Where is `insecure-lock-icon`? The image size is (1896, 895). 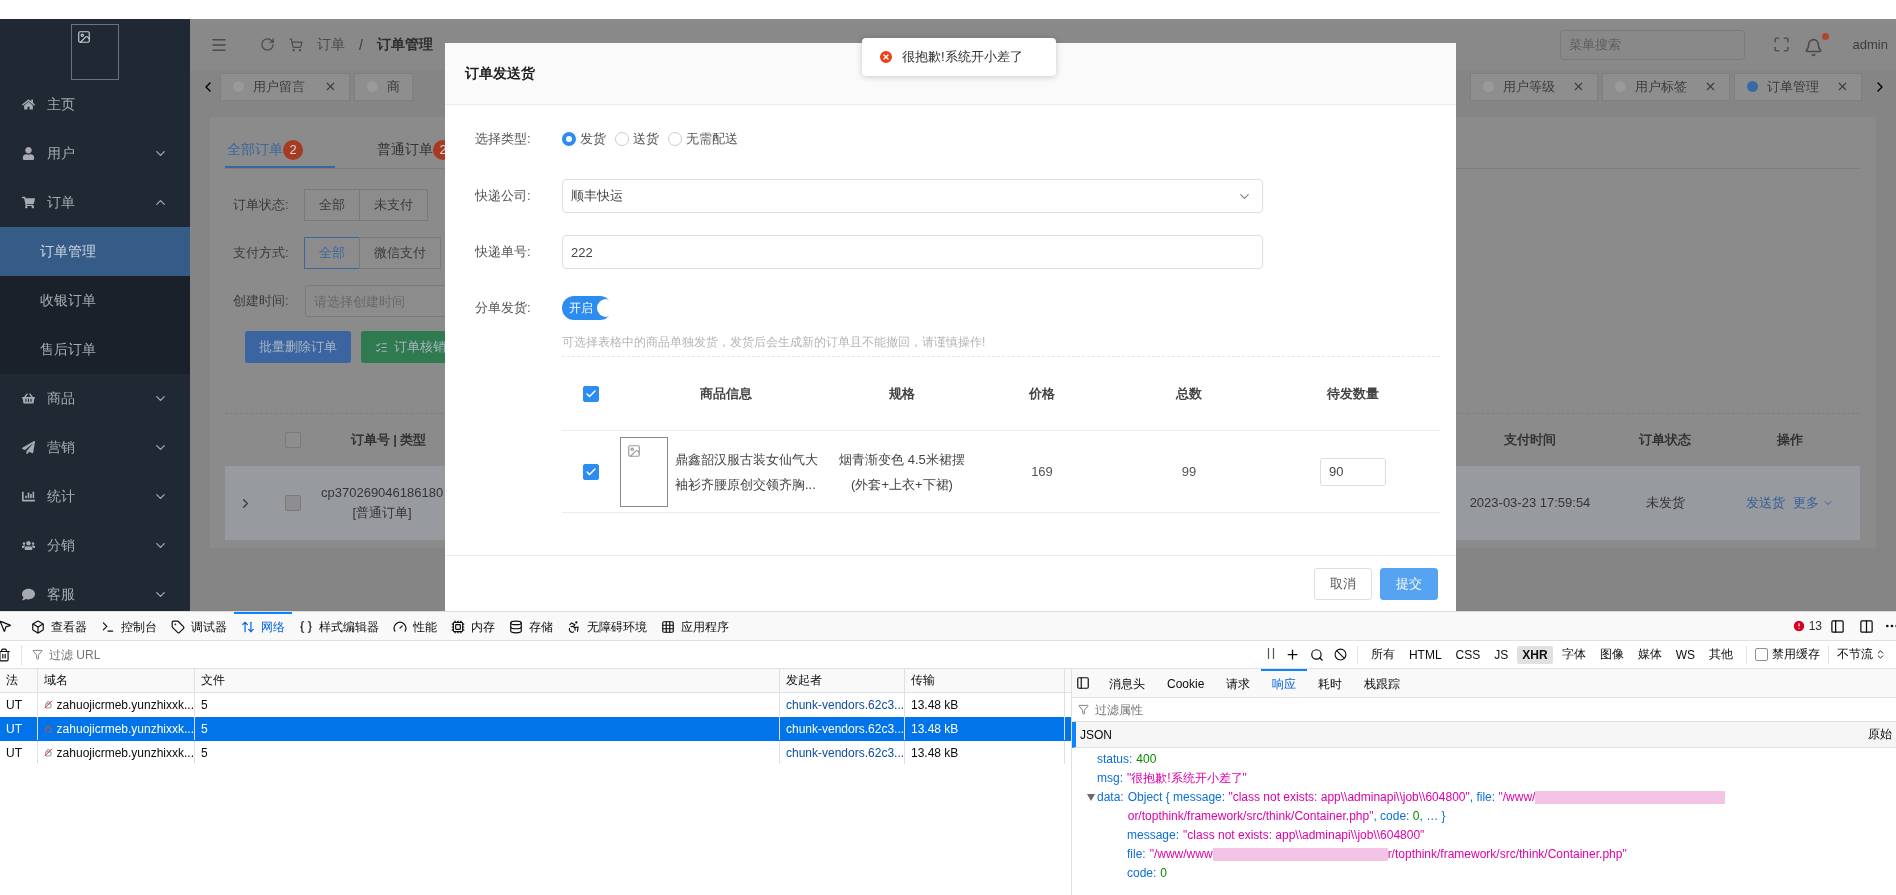
insecure-lock-icon is located at coordinates (48, 728).